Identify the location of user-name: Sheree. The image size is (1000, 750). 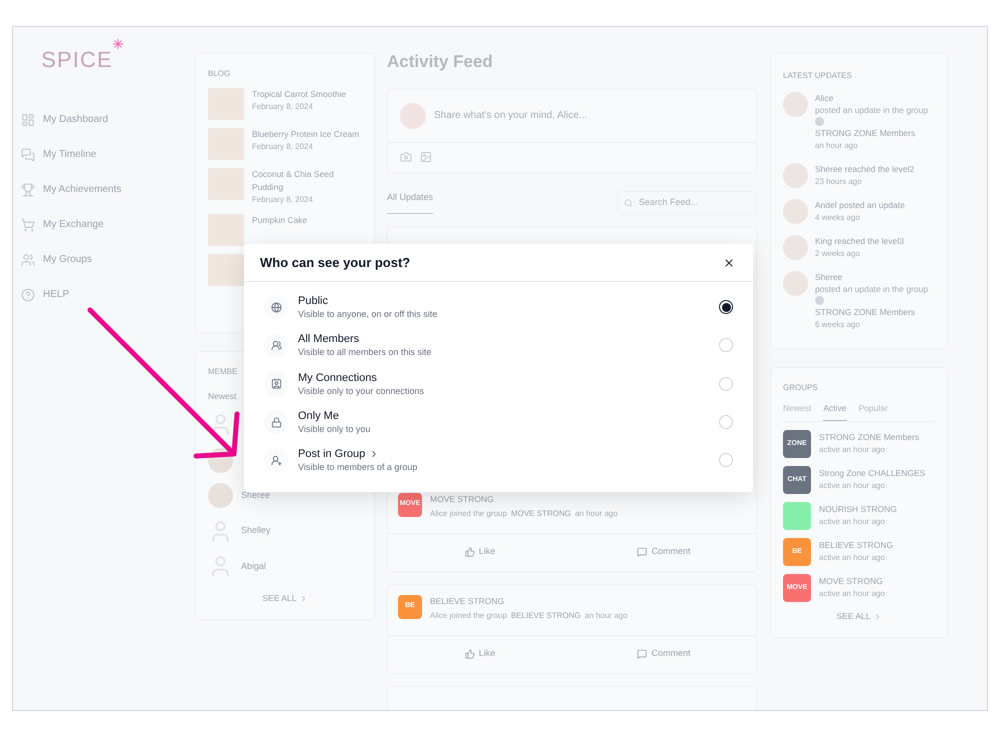
(871, 277).